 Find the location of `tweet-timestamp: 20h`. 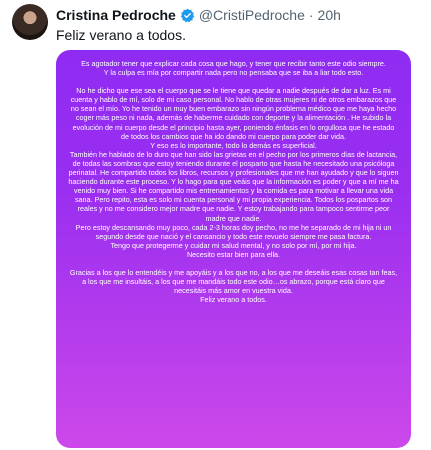

tweet-timestamp: 20h is located at coordinates (329, 15).